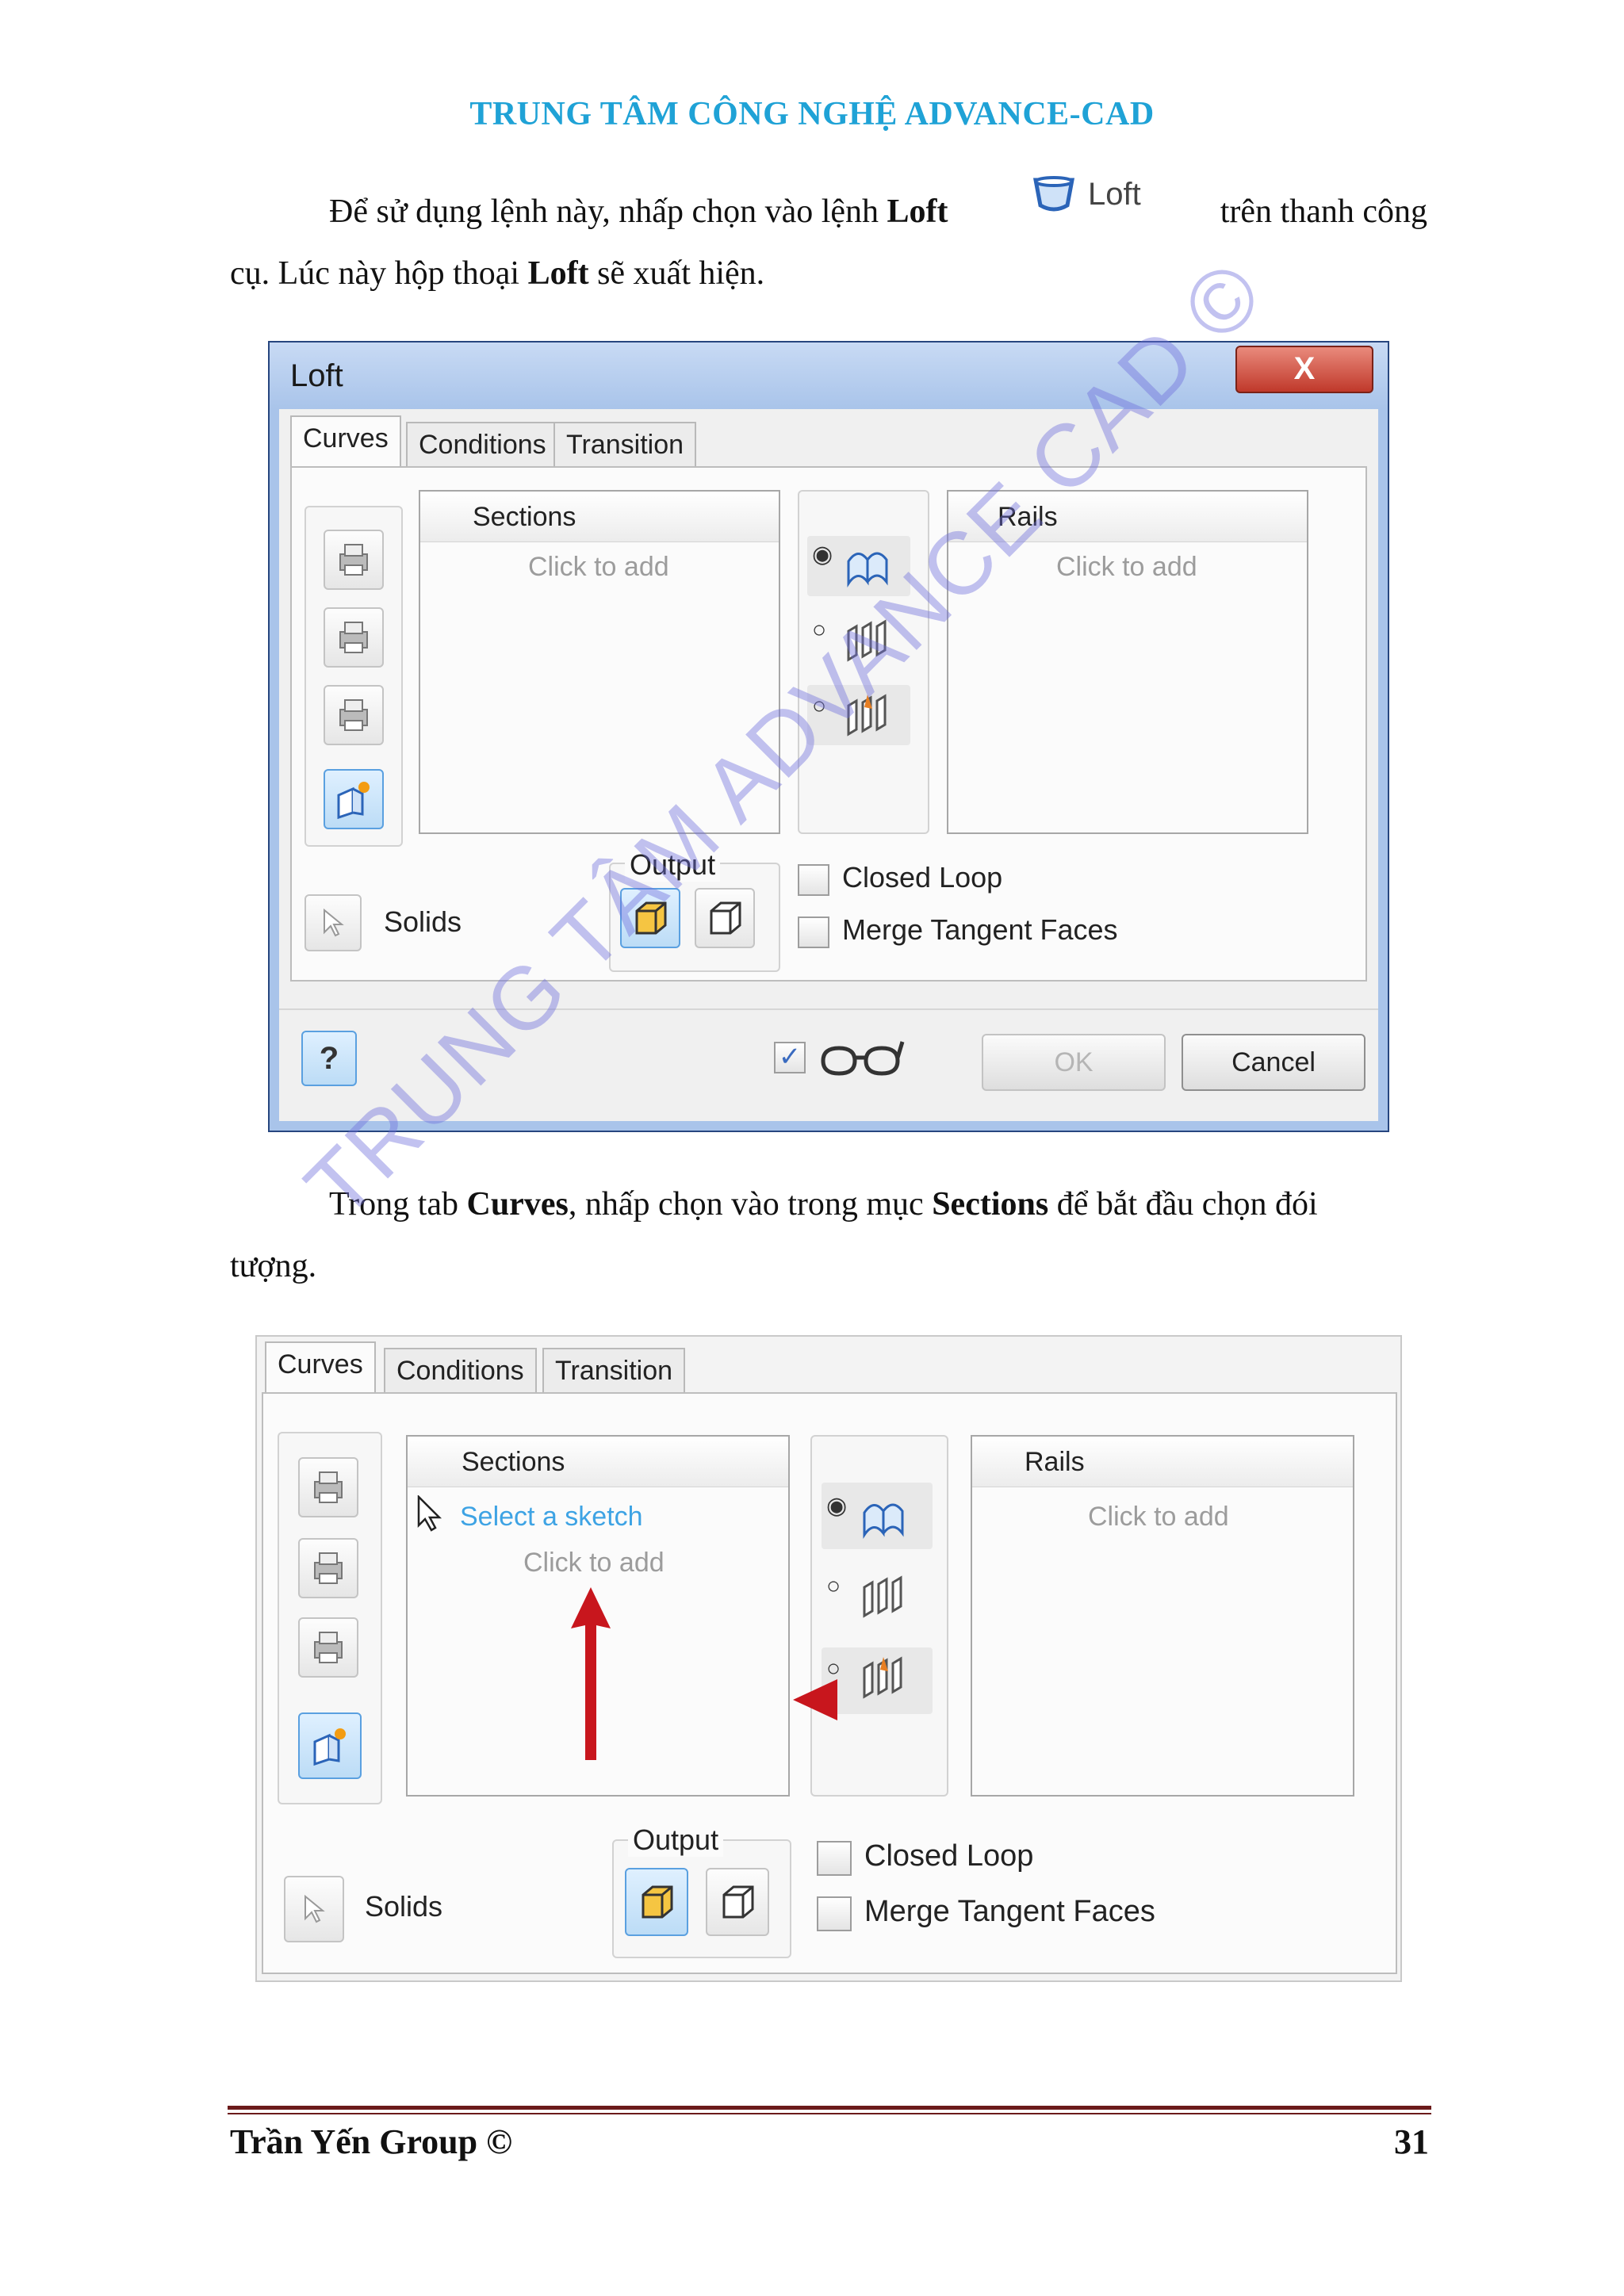 The image size is (1624, 2296). Describe the element at coordinates (320, 1368) in the screenshot. I see `tab-curves-2: Curves` at that location.